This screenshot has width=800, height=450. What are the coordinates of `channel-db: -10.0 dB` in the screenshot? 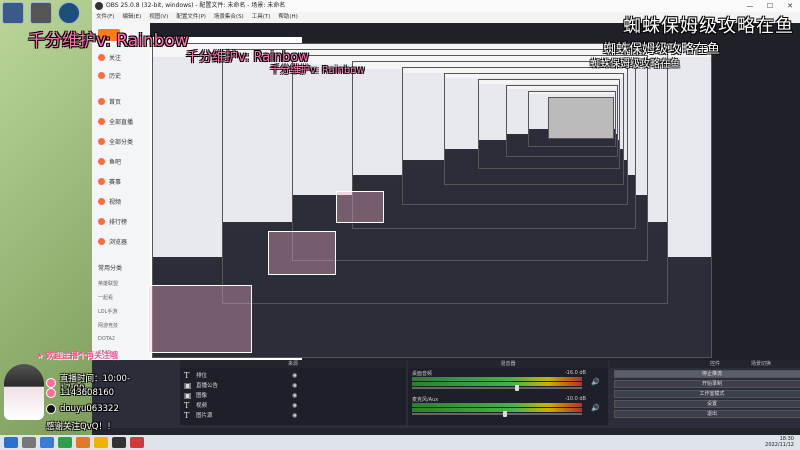 It's located at (575, 399).